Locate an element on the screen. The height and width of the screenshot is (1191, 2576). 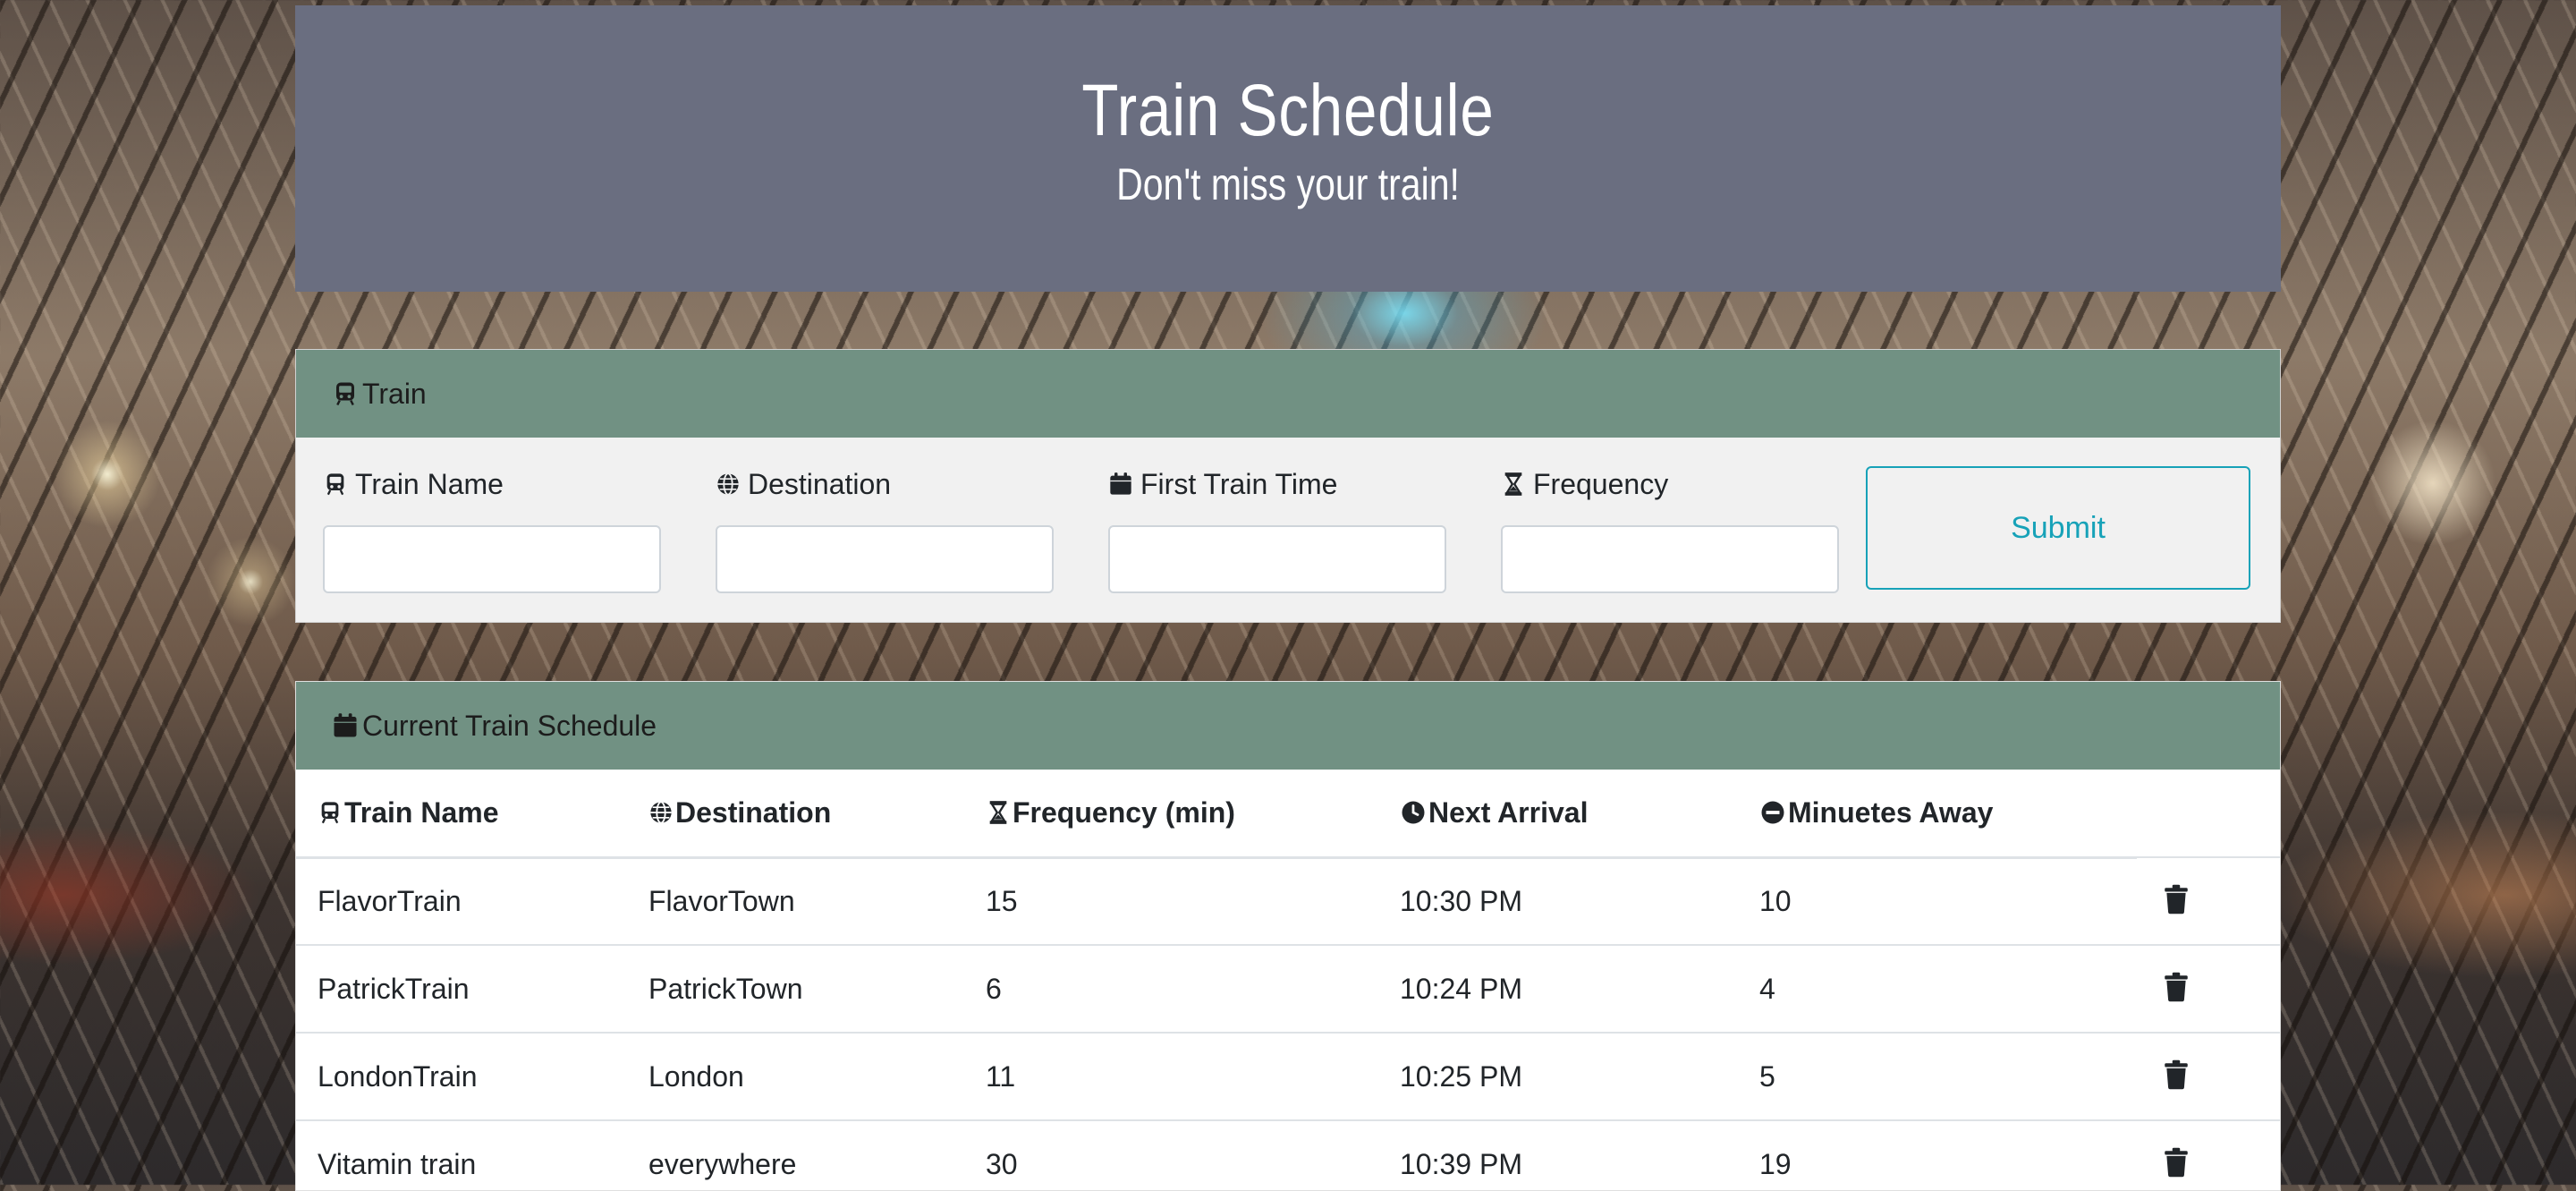
cell-next-arrival: 10:25 PM is located at coordinates (1558, 1076).